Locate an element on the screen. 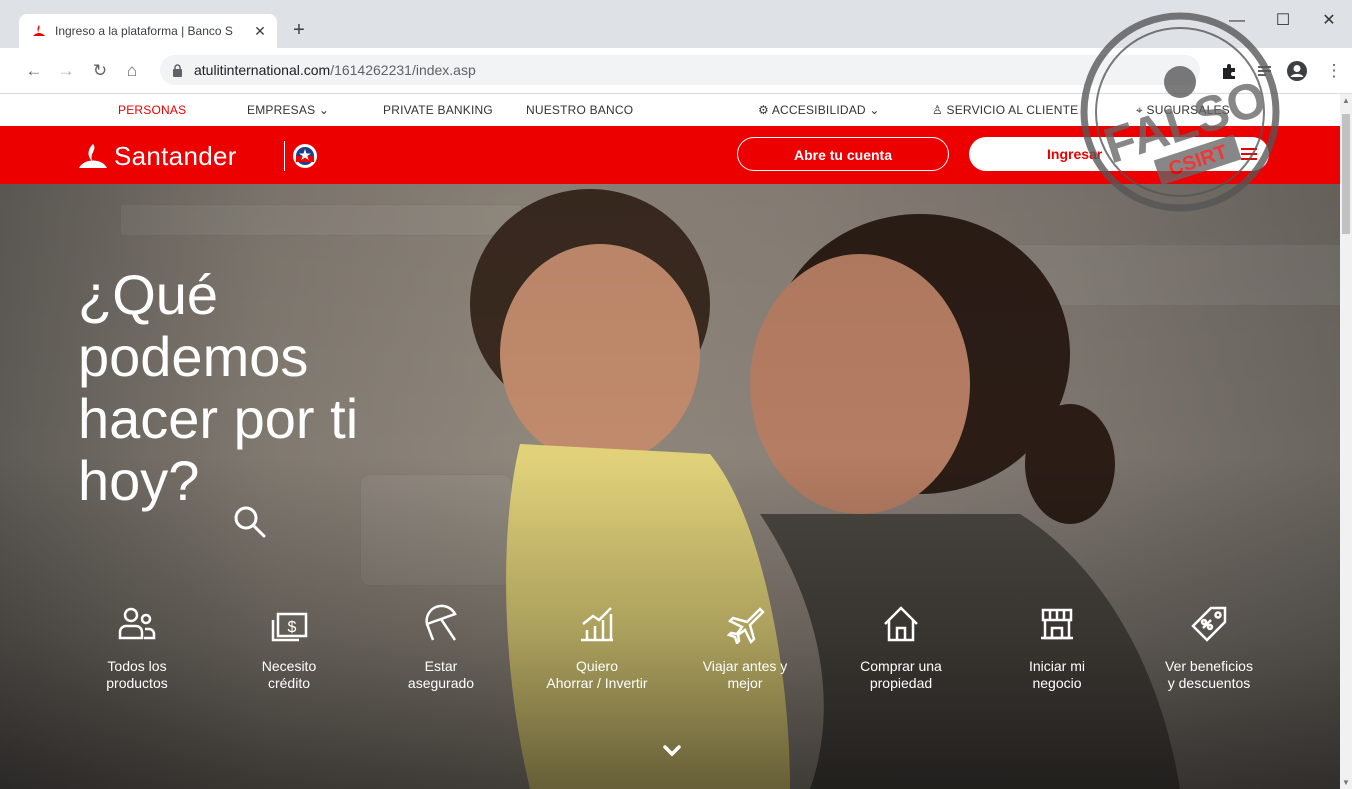  chile-emblem-icon is located at coordinates (305, 156).